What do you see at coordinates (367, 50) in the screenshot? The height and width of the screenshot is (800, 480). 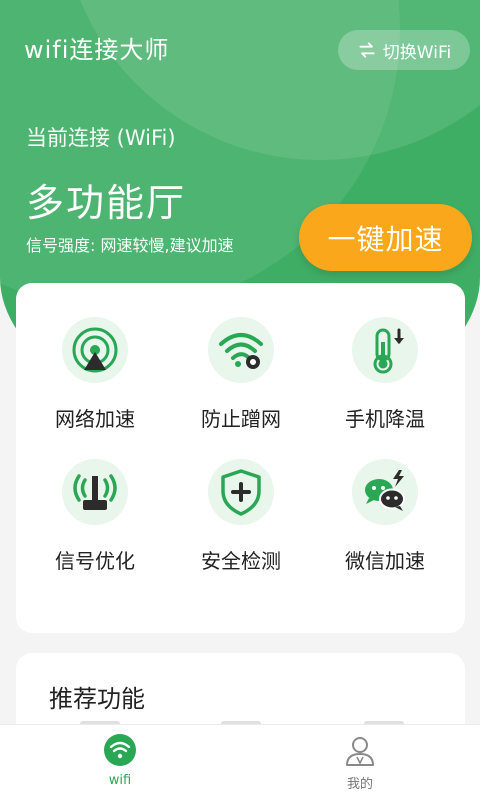 I see `swap-icon` at bounding box center [367, 50].